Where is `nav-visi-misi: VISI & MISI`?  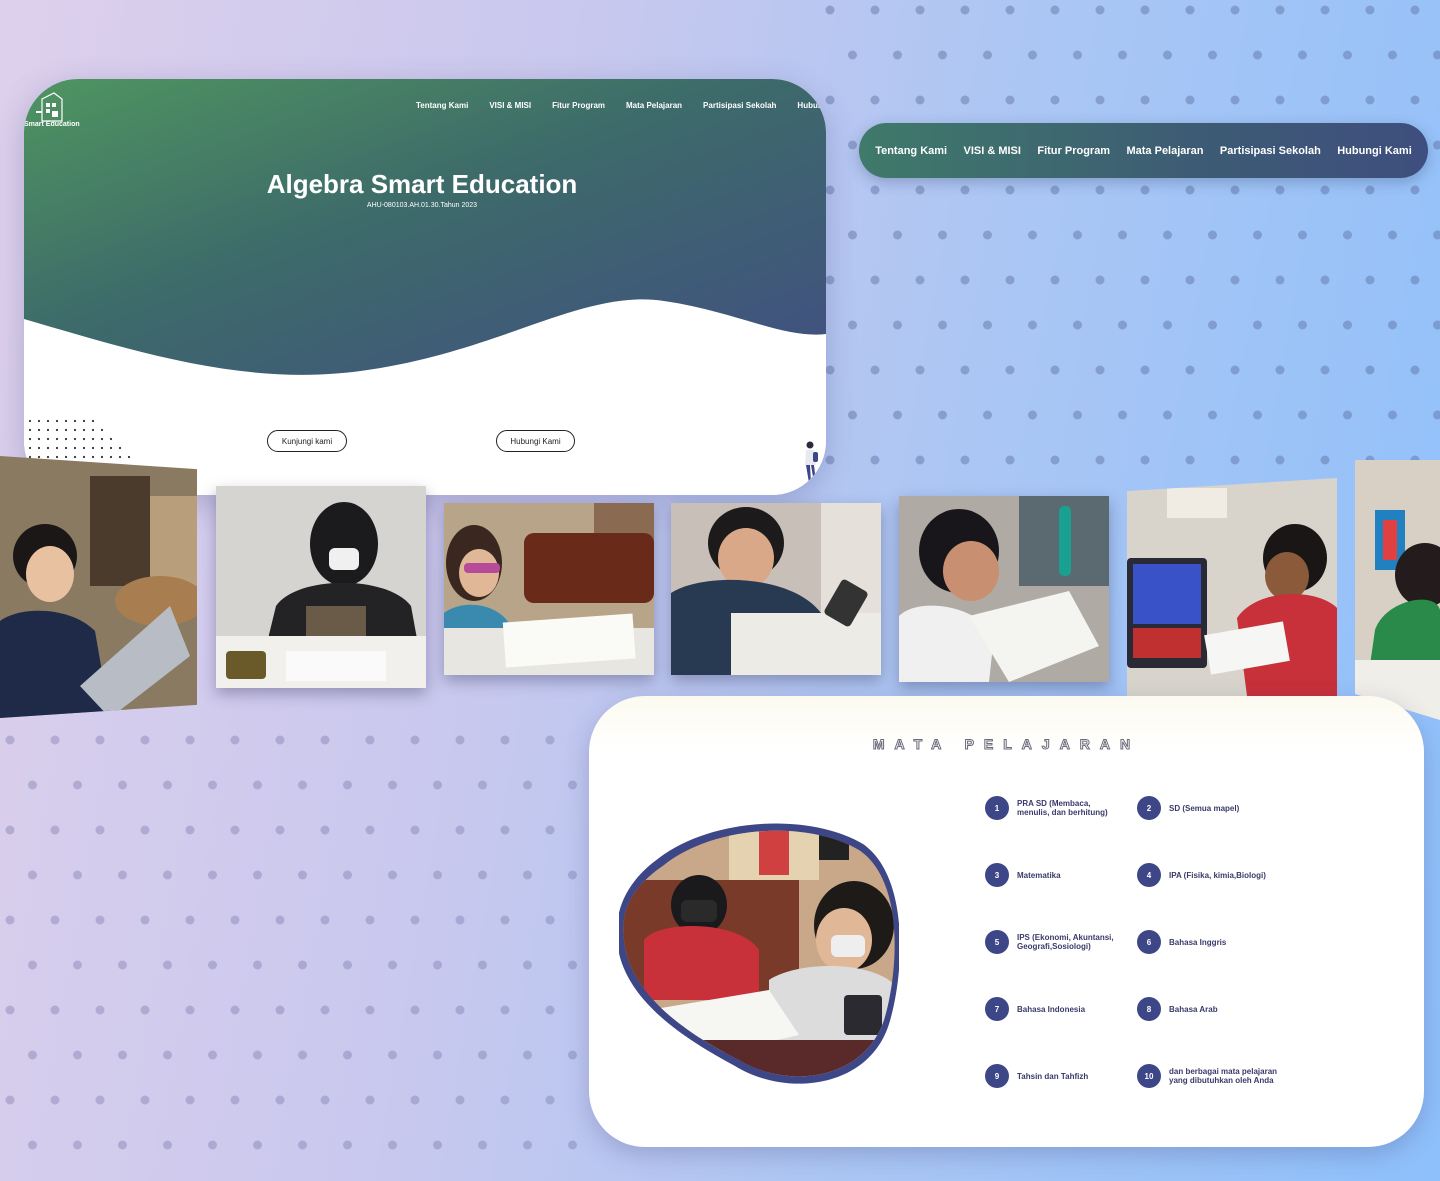
nav-visi-misi: VISI & MISI is located at coordinates (992, 151).